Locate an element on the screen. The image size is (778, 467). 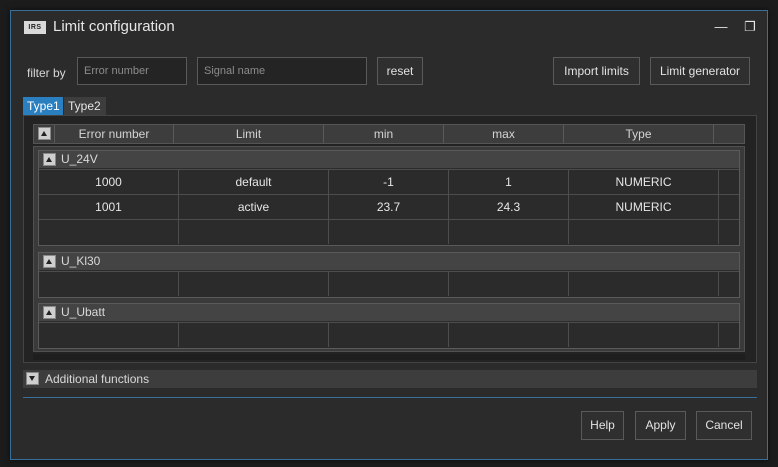
column-header-type: Type is located at coordinates (639, 134).